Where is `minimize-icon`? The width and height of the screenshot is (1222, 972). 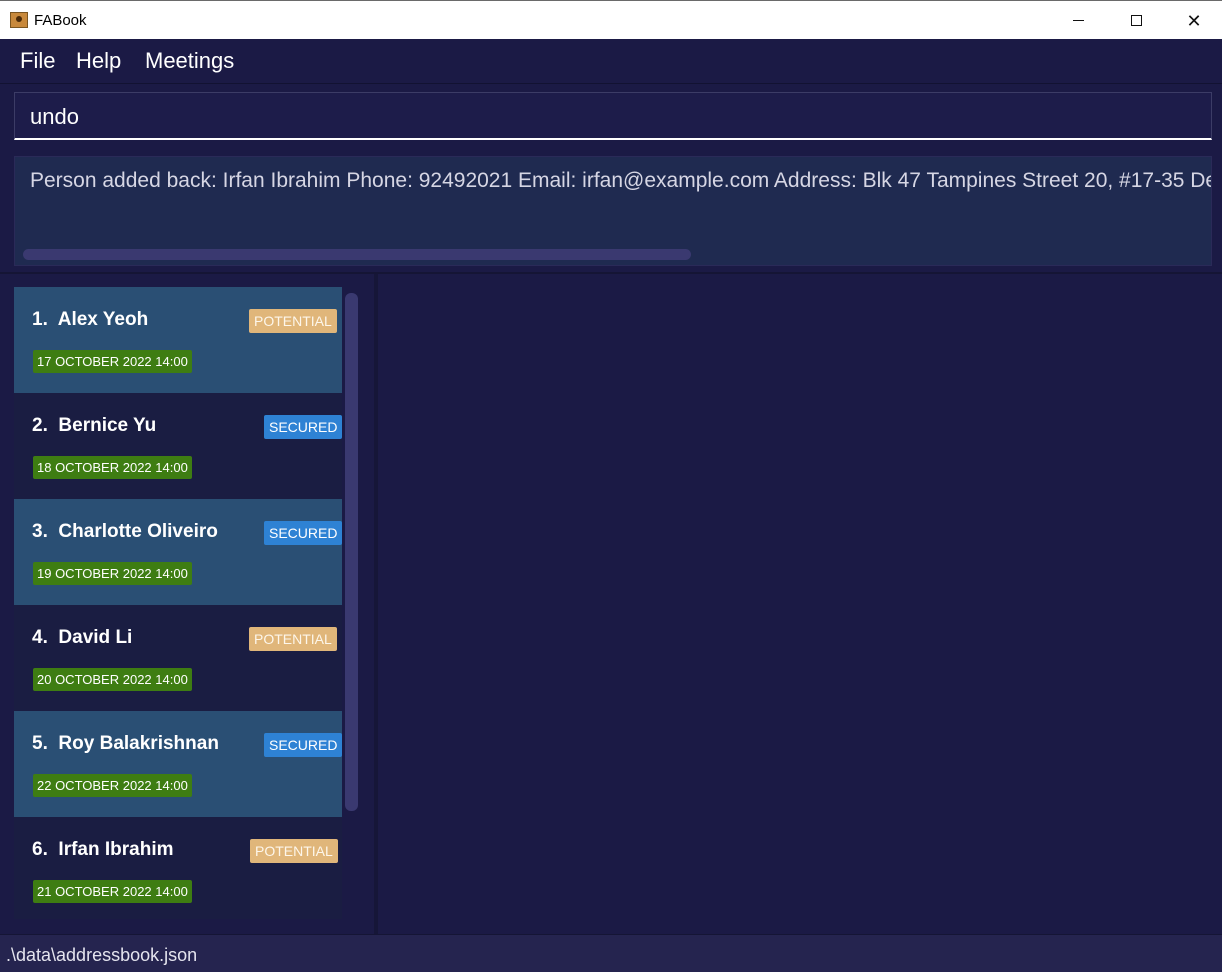
minimize-icon is located at coordinates (1078, 20).